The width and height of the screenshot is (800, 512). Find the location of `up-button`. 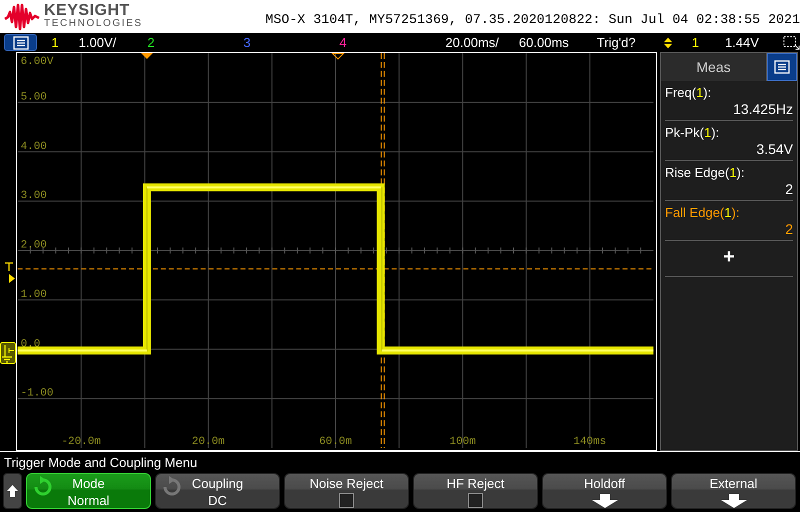

up-button is located at coordinates (12, 491).